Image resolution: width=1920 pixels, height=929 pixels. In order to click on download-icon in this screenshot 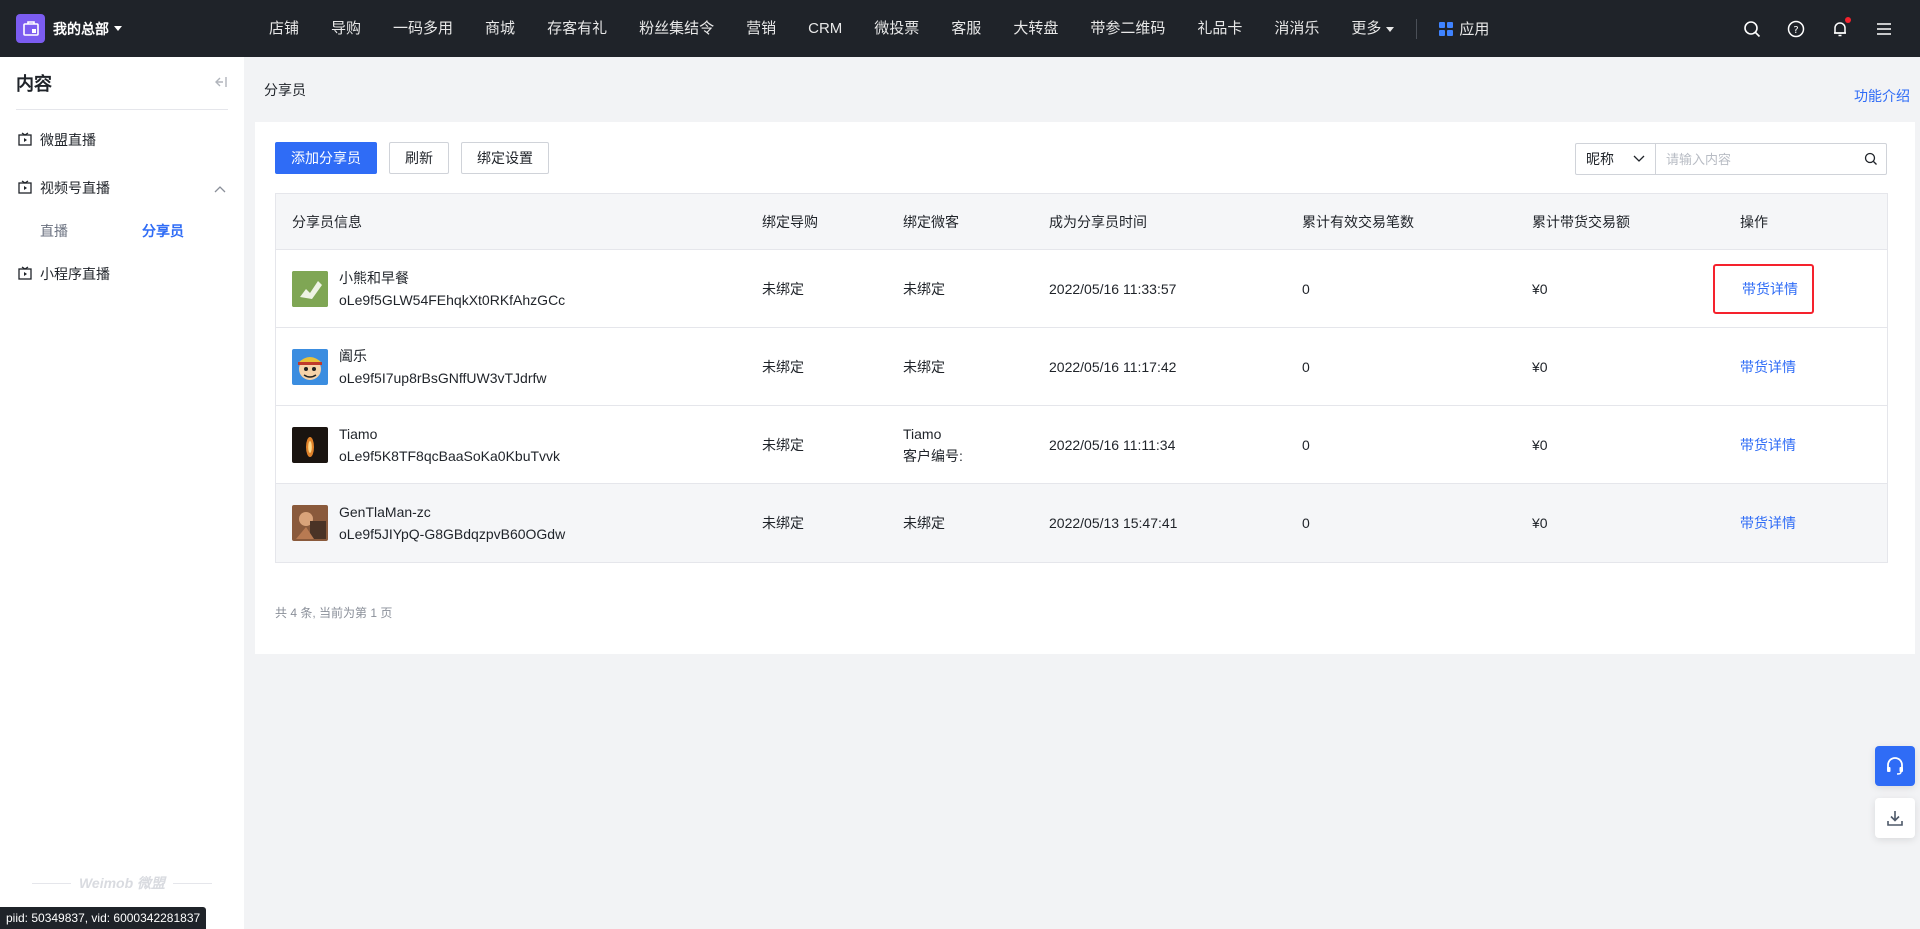, I will do `click(1895, 818)`.